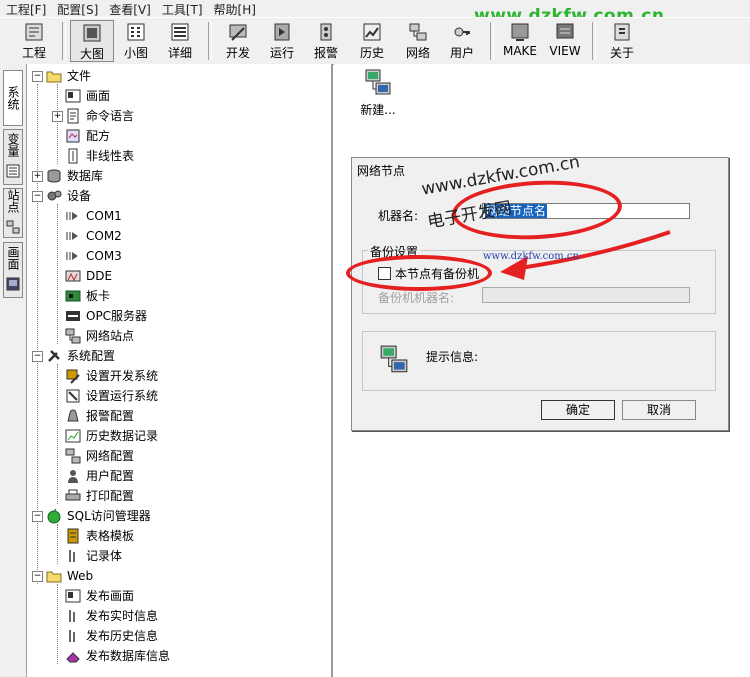 The height and width of the screenshot is (677, 750). Describe the element at coordinates (13, 227) in the screenshot. I see `stations-icon` at that location.